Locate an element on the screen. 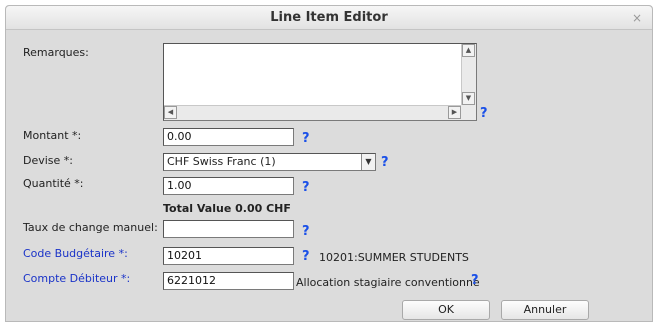  scrollbar-corner is located at coordinates (468, 112).